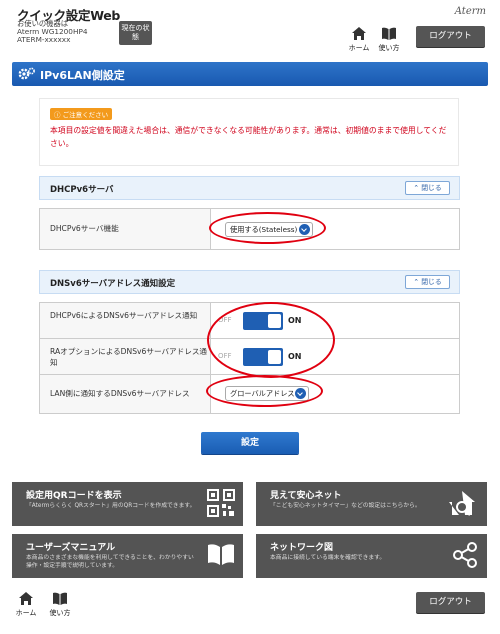  What do you see at coordinates (359, 48) in the screenshot?
I see `home-label: ホーム` at bounding box center [359, 48].